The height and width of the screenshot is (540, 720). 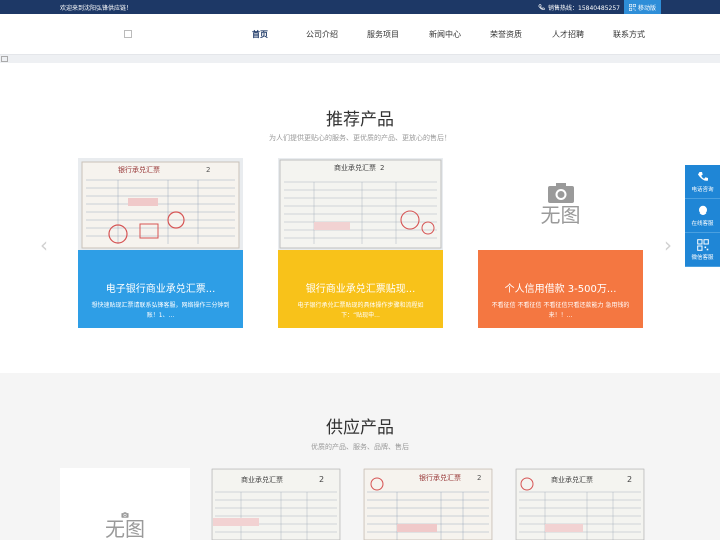 What do you see at coordinates (445, 34) in the screenshot?
I see `nav-news: 新闻中心` at bounding box center [445, 34].